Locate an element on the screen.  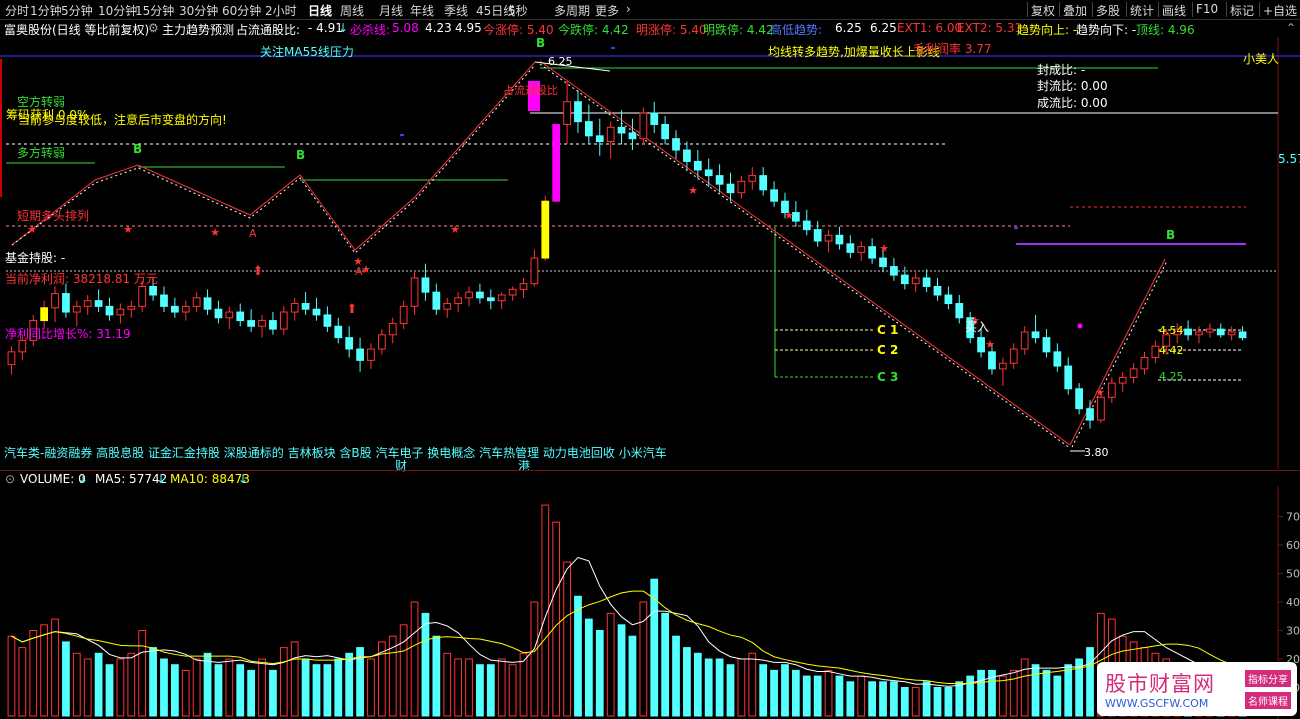
period-tab-14: 5秒 is located at coordinates (518, 10).